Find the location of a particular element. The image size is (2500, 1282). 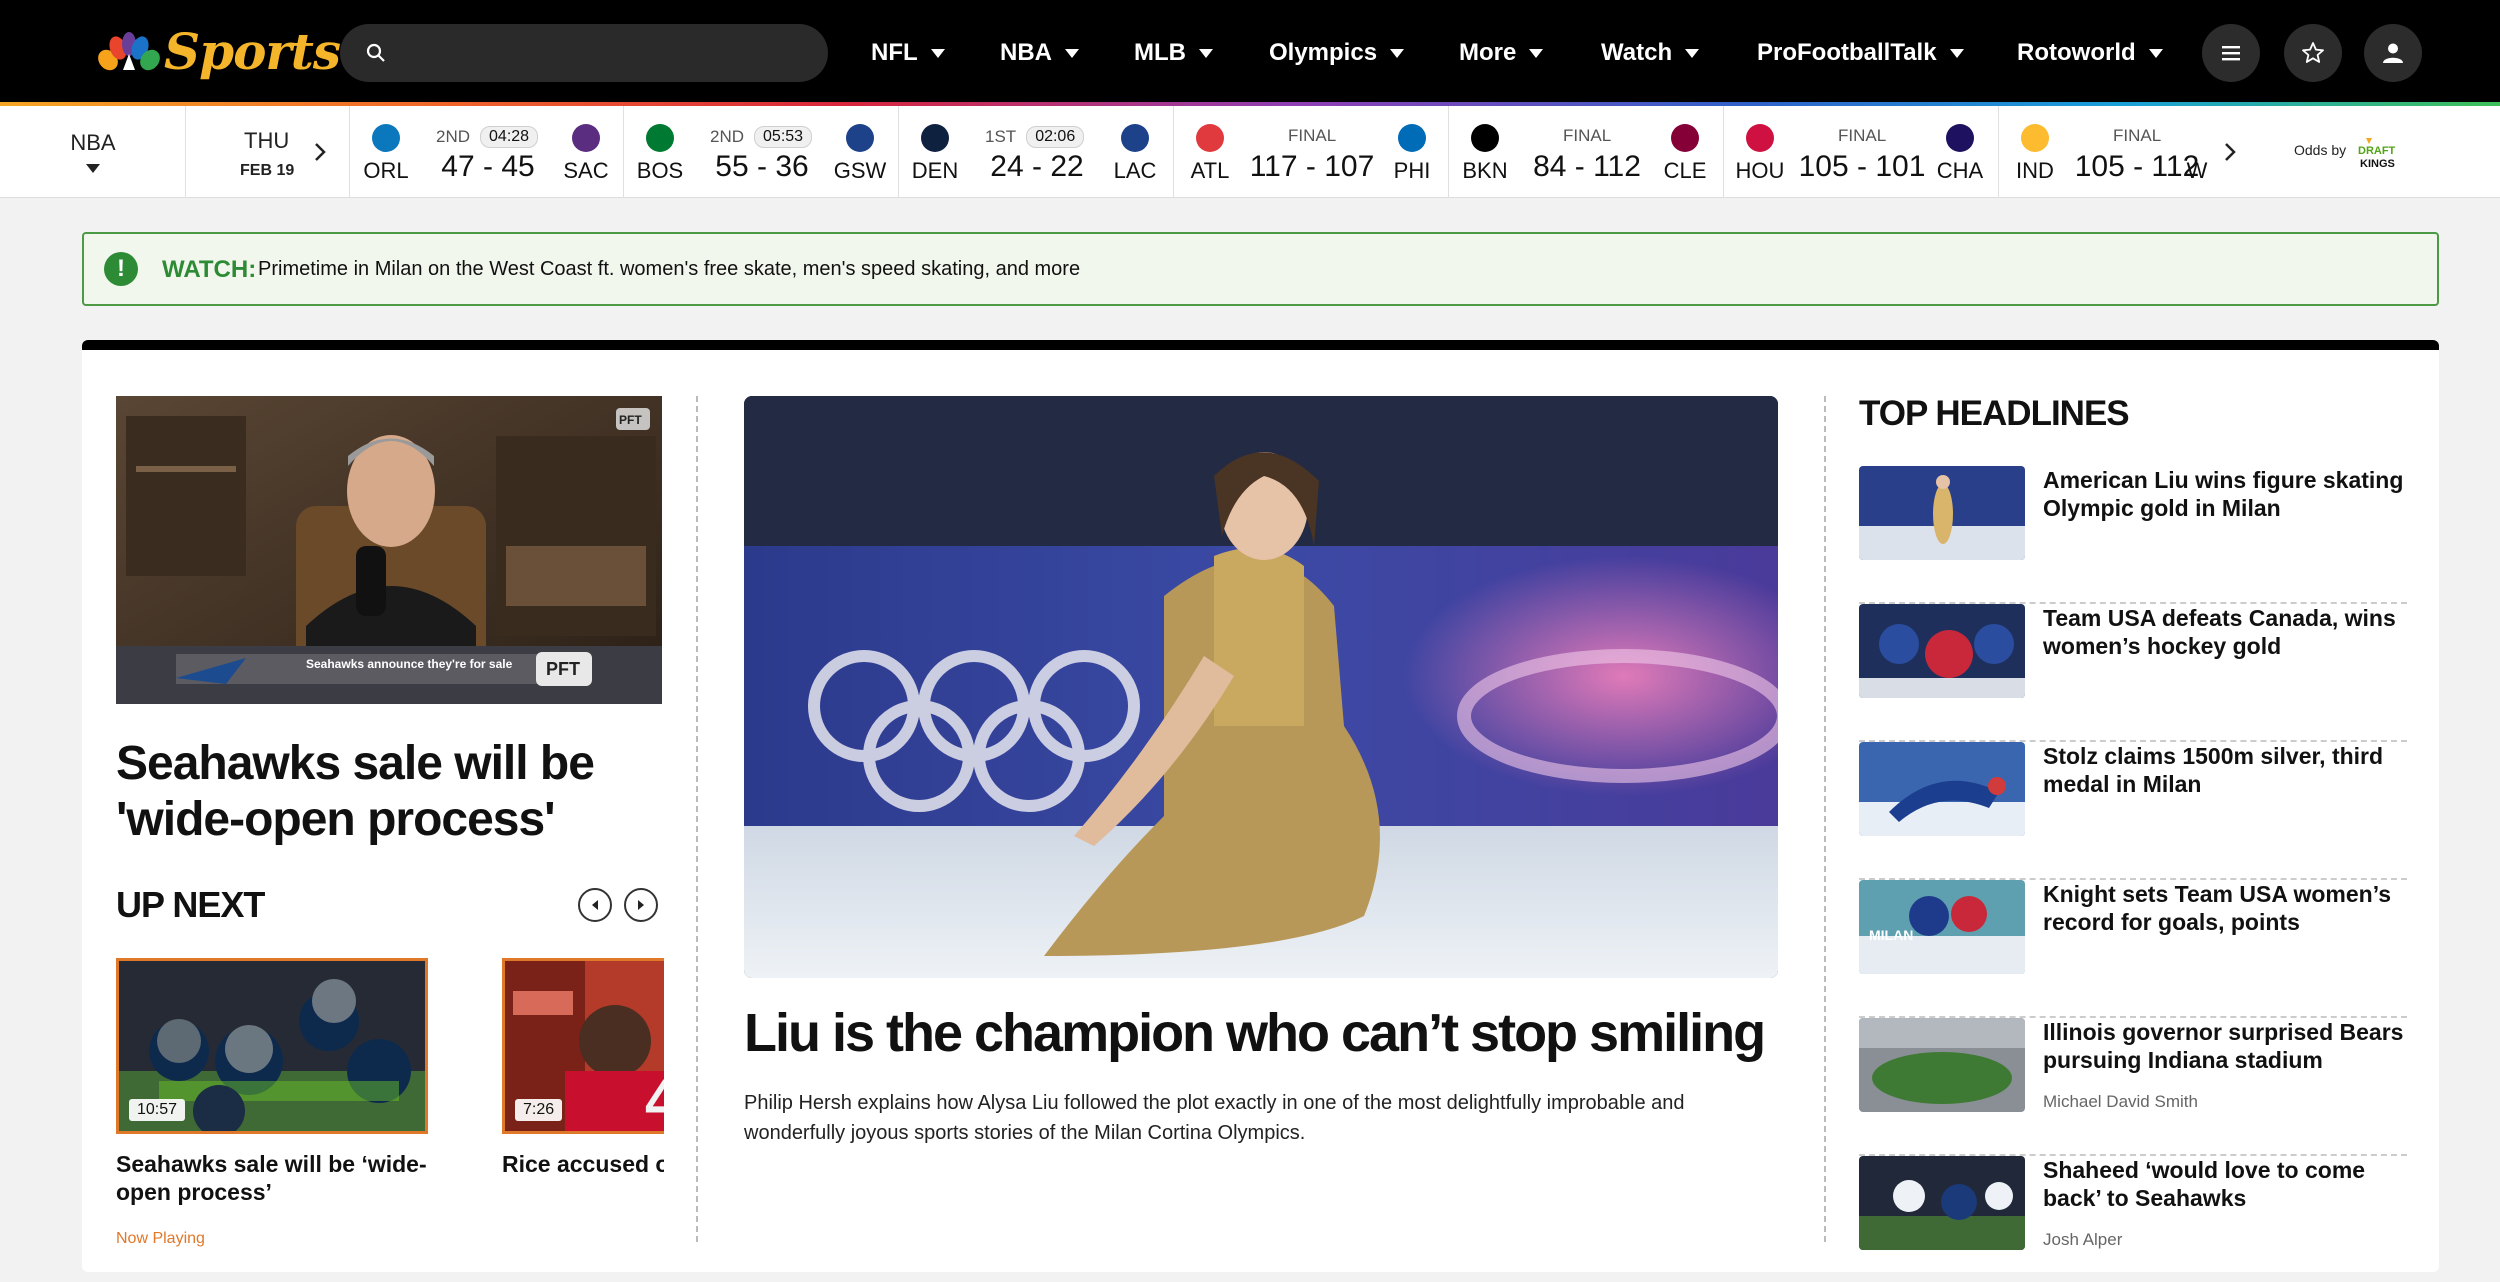

game-clock: 05:53 is located at coordinates (783, 137).